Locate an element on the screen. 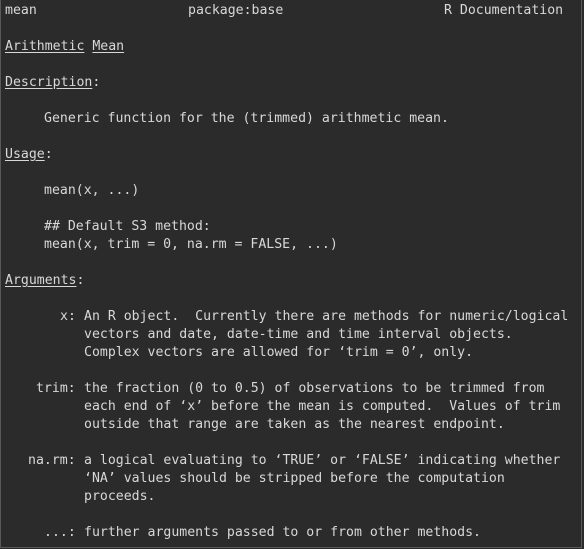 The height and width of the screenshot is (549, 584). arguments-heading: Arguments: is located at coordinates (44, 281).